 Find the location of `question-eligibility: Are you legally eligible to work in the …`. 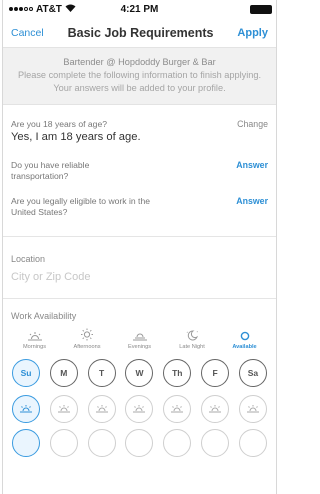

question-eligibility: Are you legally eligible to work in the … is located at coordinates (139, 207).